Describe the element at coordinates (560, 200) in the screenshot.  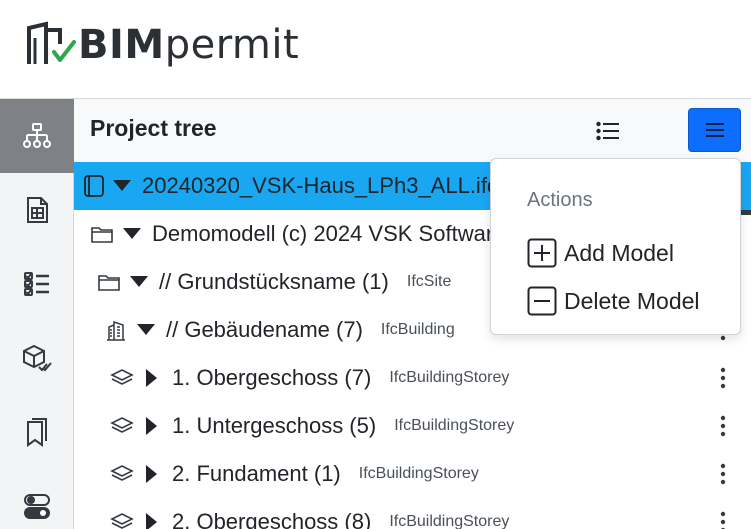
I see `dropdown-header: Actions` at that location.